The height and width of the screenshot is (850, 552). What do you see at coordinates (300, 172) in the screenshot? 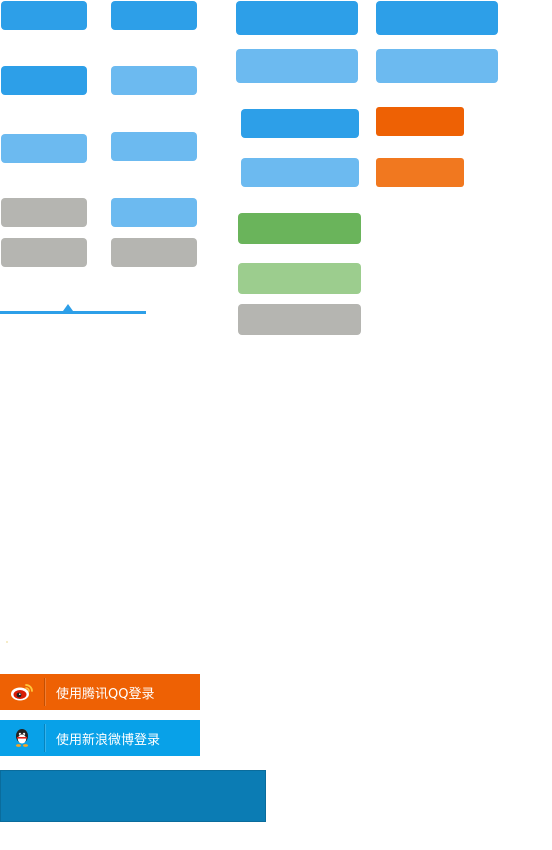
I see `button-blue-light-medium` at bounding box center [300, 172].